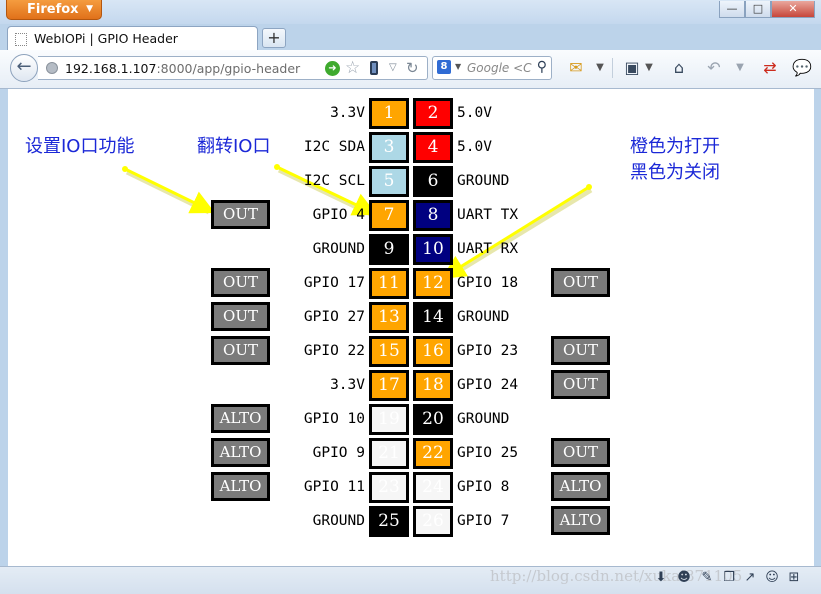  What do you see at coordinates (433, 487) in the screenshot?
I see `pin-24: 24` at bounding box center [433, 487].